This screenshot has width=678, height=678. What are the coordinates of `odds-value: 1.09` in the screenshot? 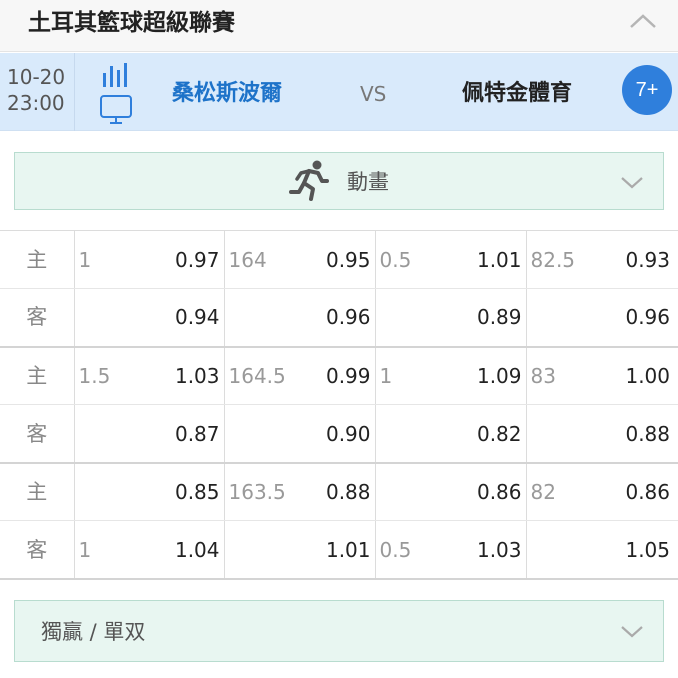 It's located at (481, 376).